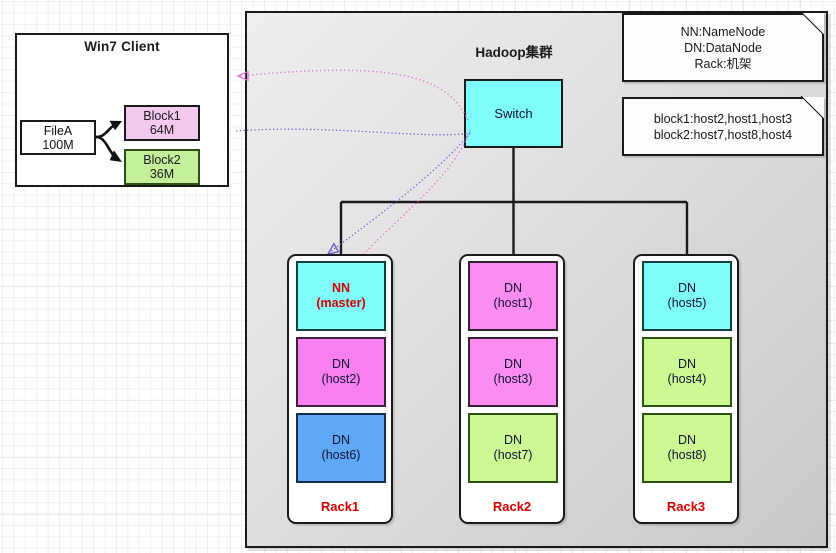  I want to click on block2-box: Block2 36M, so click(162, 167).